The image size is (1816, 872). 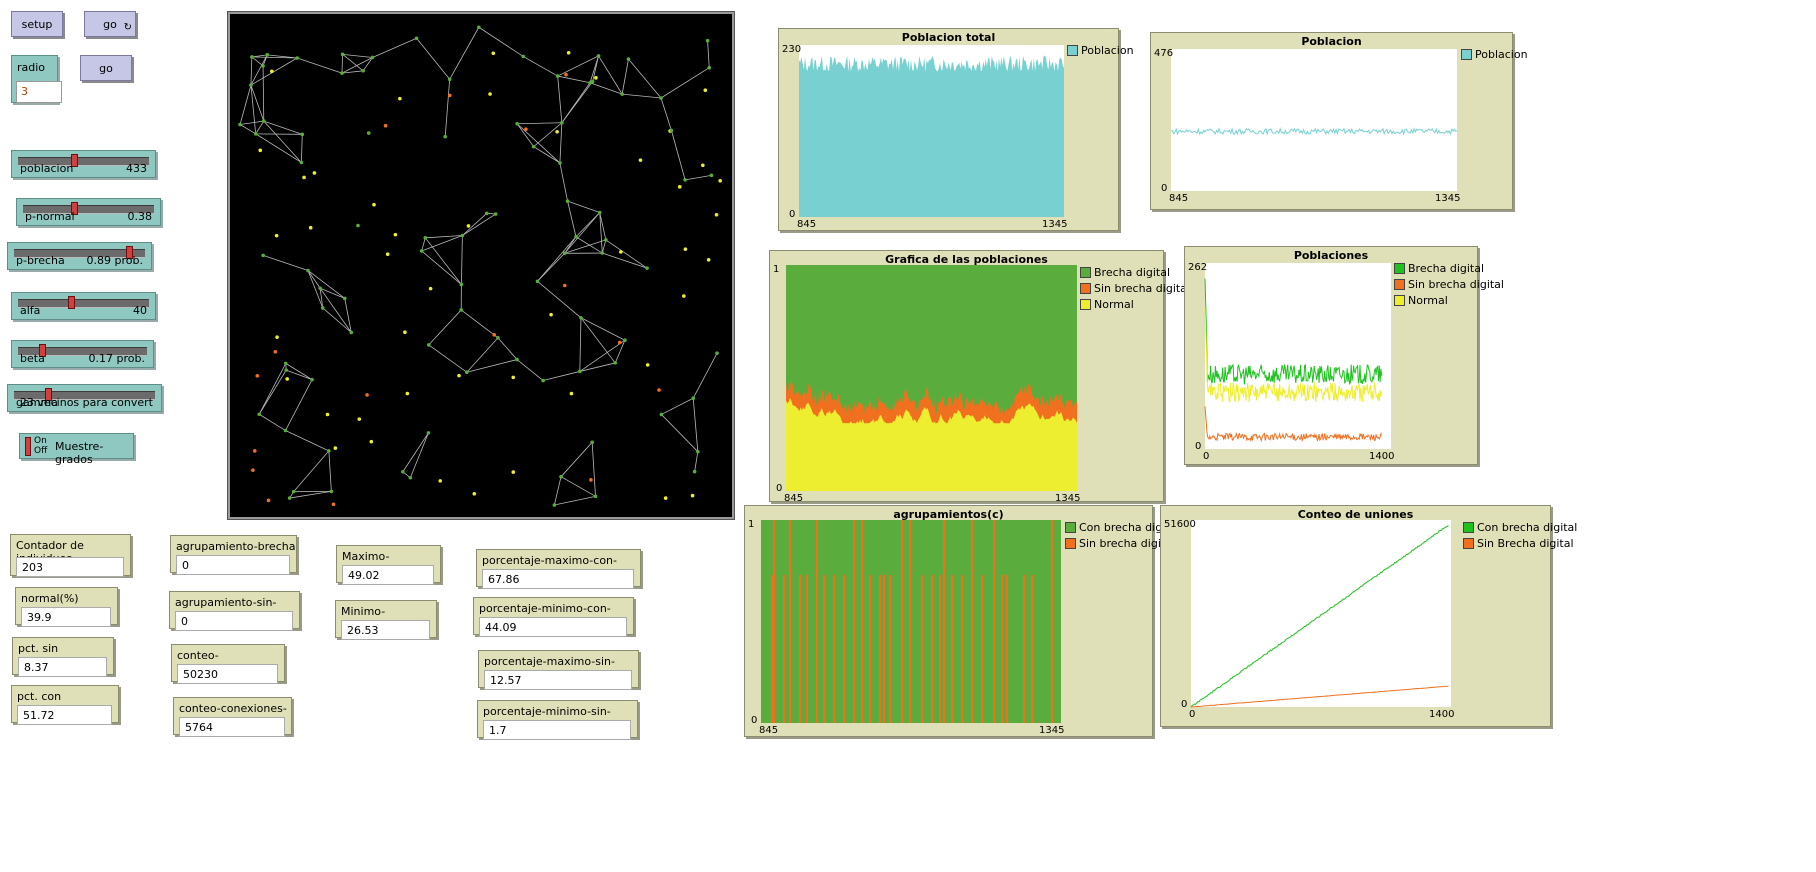 What do you see at coordinates (37, 24) in the screenshot?
I see `setup-button: setup` at bounding box center [37, 24].